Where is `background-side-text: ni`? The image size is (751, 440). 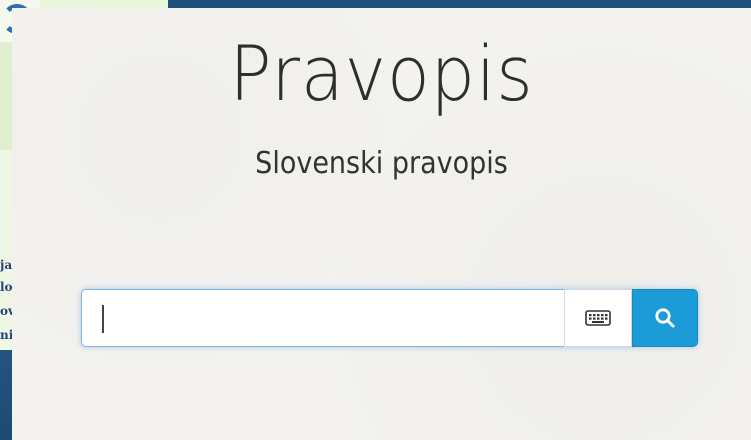
background-side-text: ni is located at coordinates (6, 335).